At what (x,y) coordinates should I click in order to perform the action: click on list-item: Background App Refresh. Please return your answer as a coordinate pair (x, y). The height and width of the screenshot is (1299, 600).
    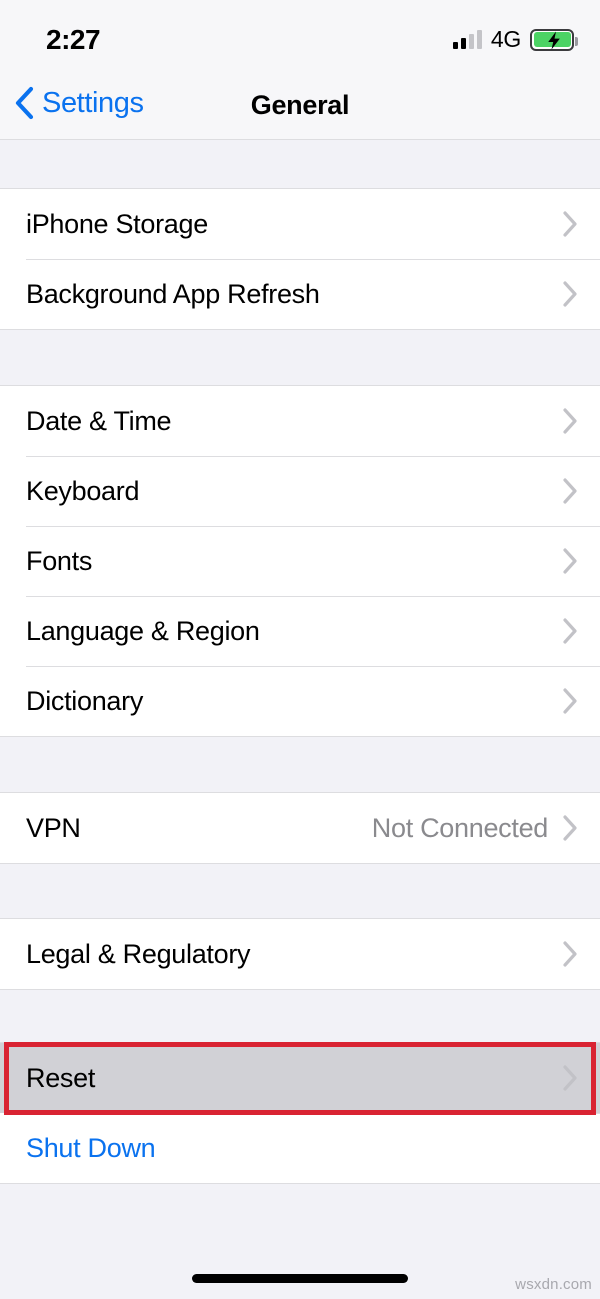
    Looking at the image, I should click on (300, 294).